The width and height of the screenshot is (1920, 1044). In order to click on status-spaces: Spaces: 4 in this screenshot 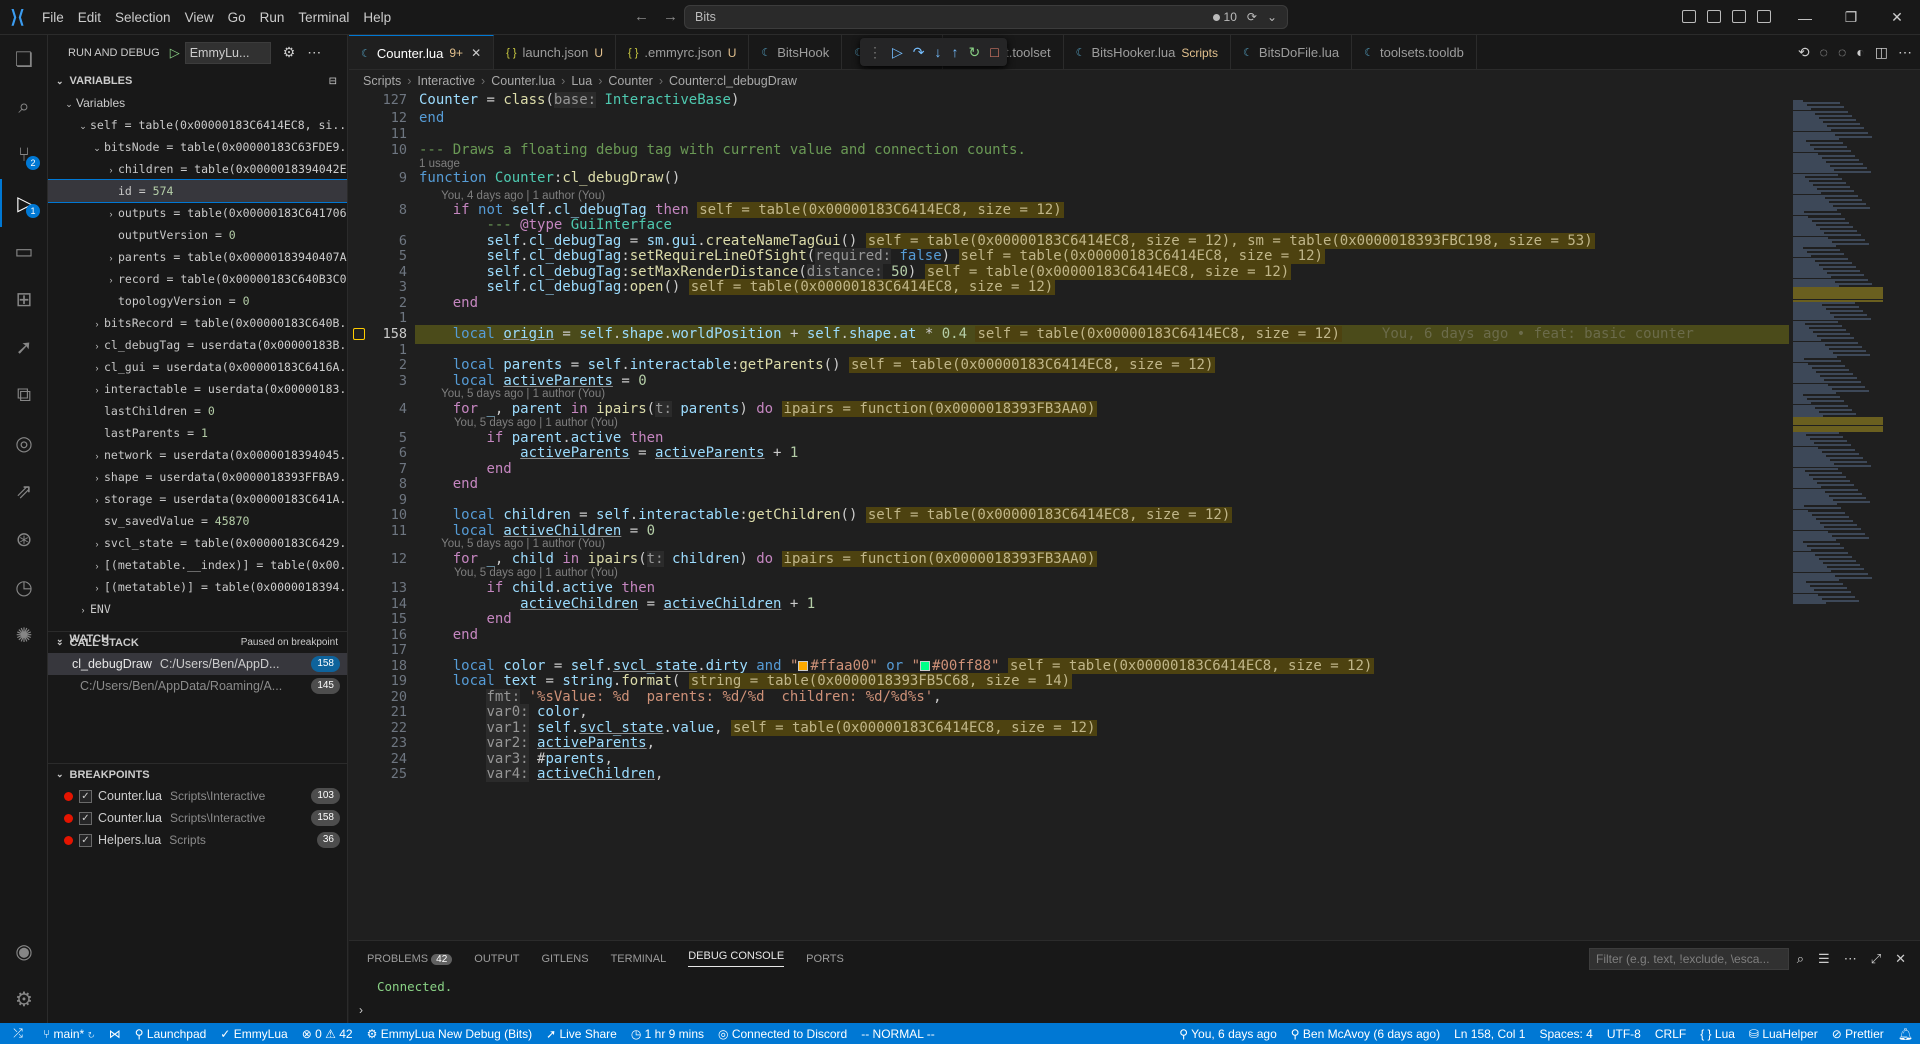, I will do `click(1565, 1034)`.